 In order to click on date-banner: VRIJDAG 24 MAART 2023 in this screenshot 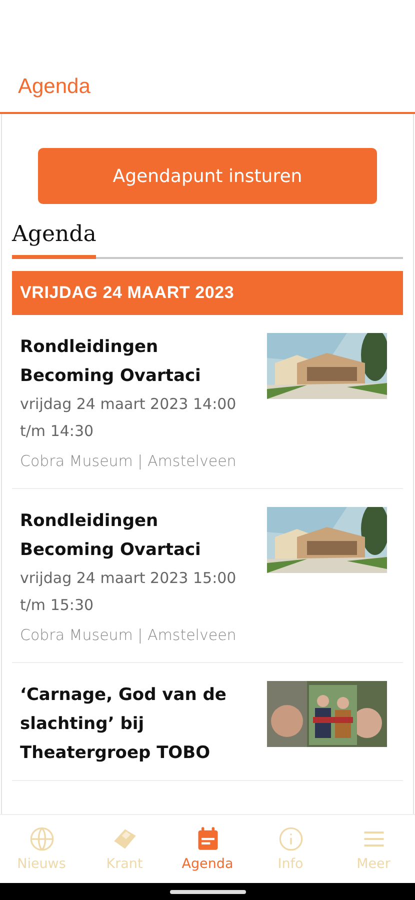, I will do `click(207, 293)`.